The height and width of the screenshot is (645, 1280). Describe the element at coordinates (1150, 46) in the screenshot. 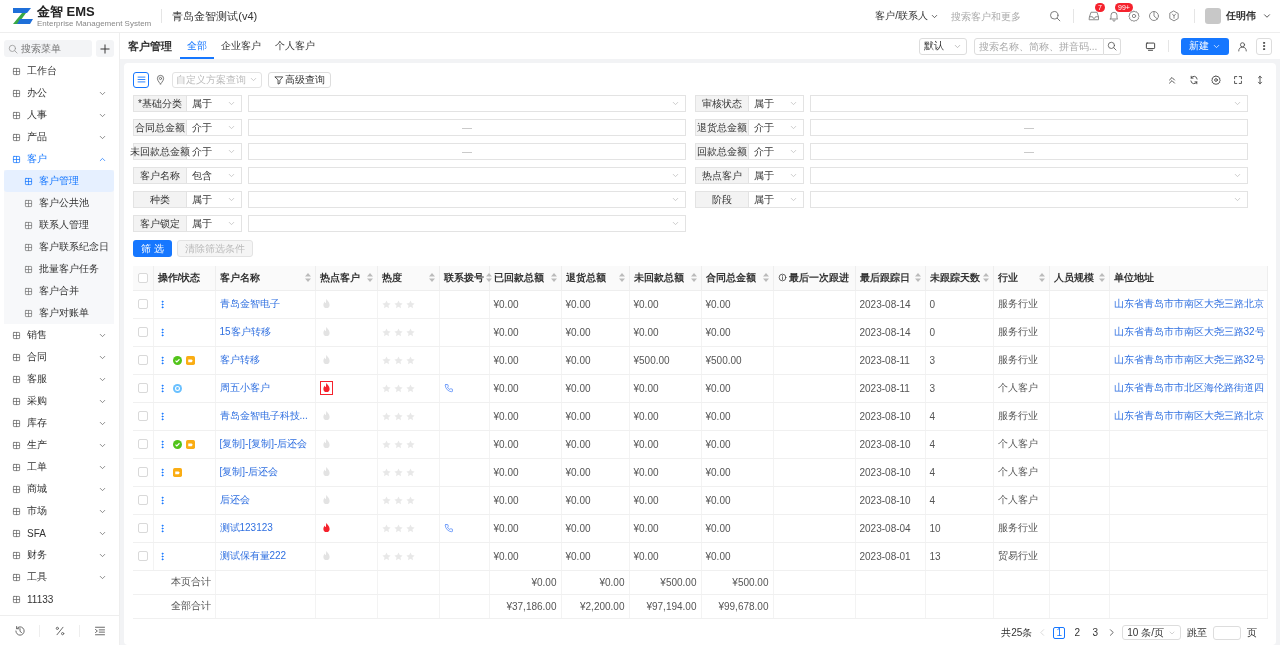

I see `monitor-icon` at that location.